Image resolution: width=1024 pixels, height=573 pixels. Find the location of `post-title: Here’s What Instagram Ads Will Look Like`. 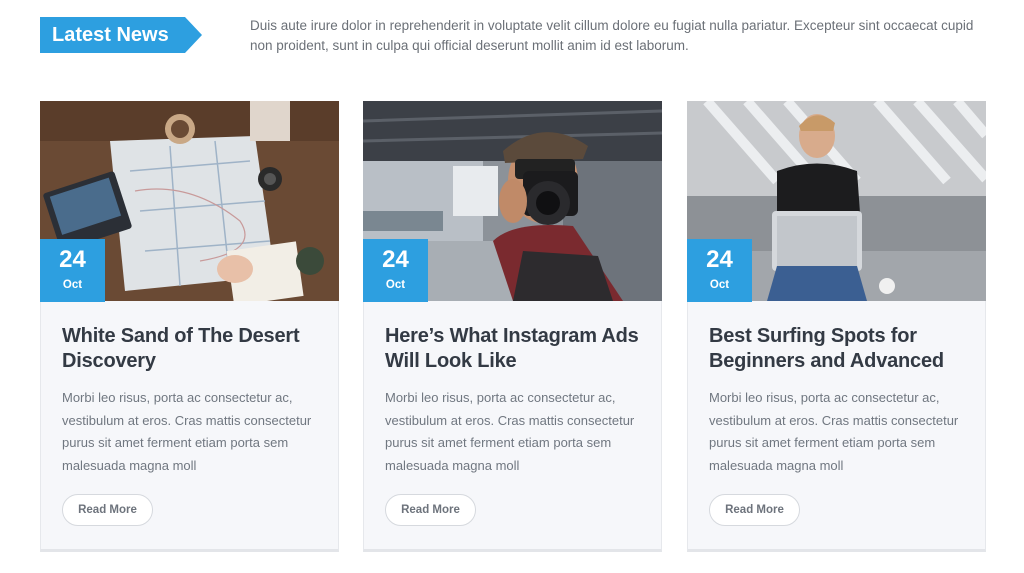

post-title: Here’s What Instagram Ads Will Look Like is located at coordinates (515, 349).